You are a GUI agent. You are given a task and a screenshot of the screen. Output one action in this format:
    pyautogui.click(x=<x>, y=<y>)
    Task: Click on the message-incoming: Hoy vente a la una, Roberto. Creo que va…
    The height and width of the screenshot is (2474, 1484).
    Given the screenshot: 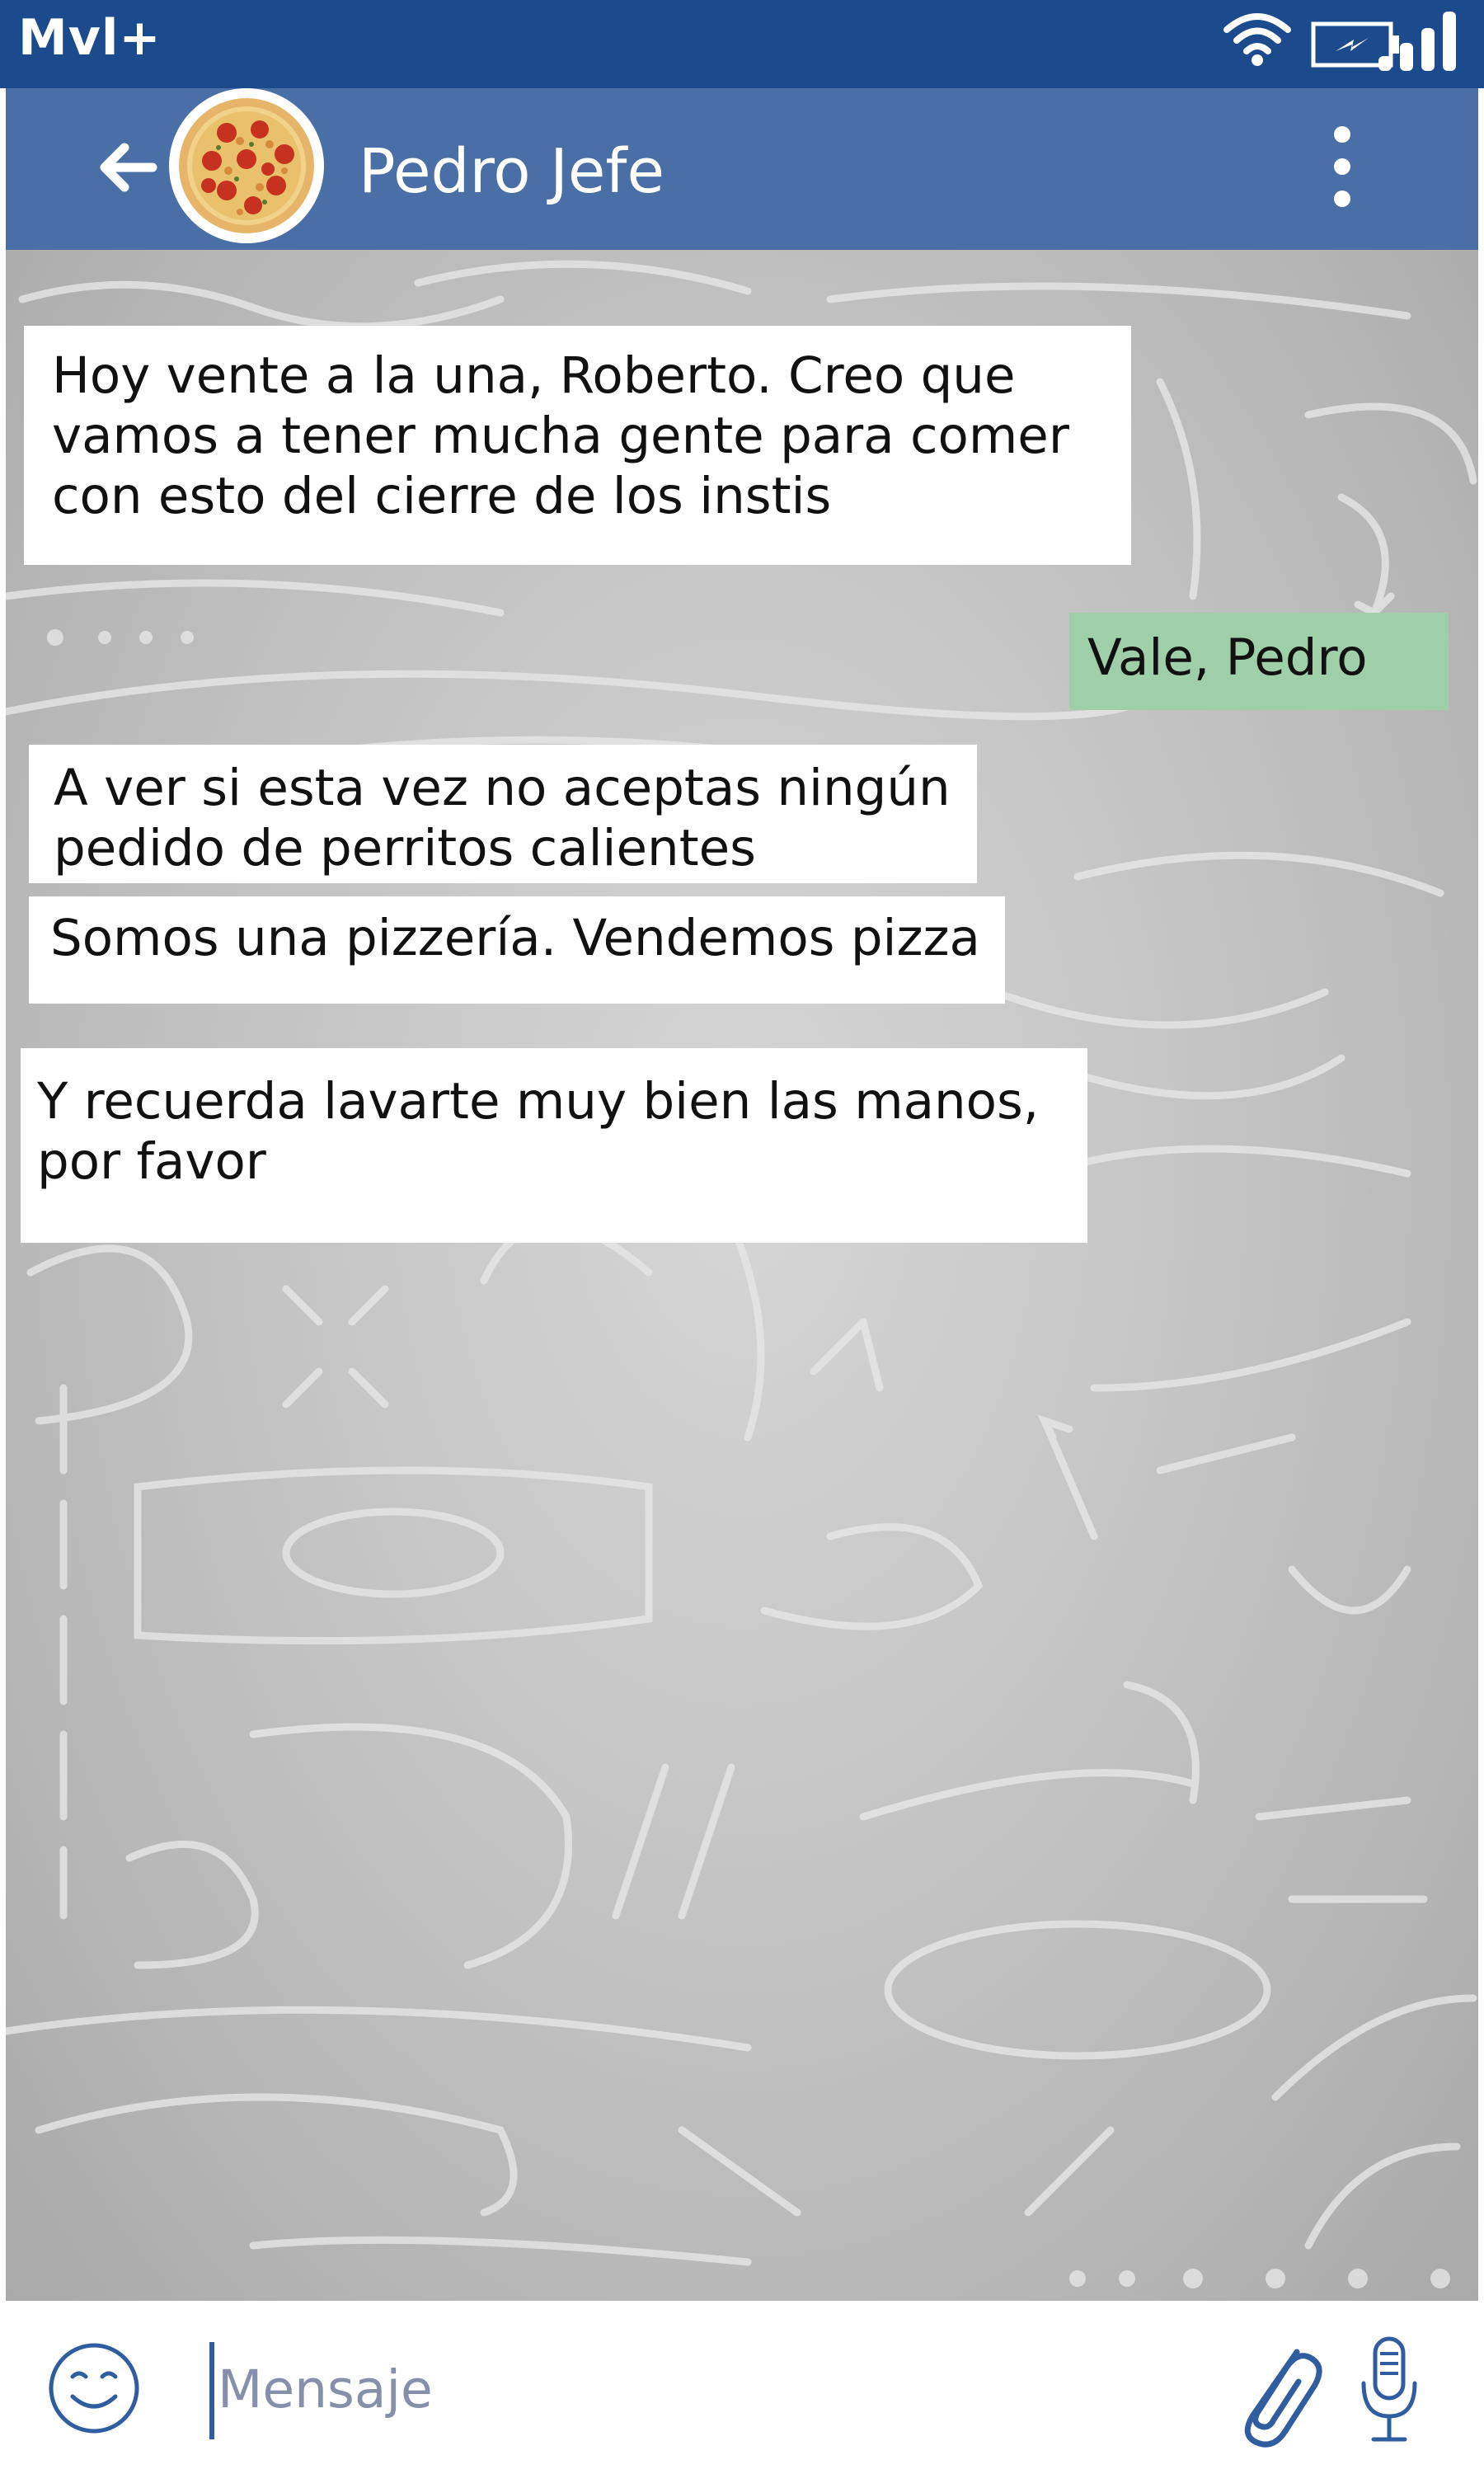 What is the action you would take?
    pyautogui.click(x=577, y=445)
    